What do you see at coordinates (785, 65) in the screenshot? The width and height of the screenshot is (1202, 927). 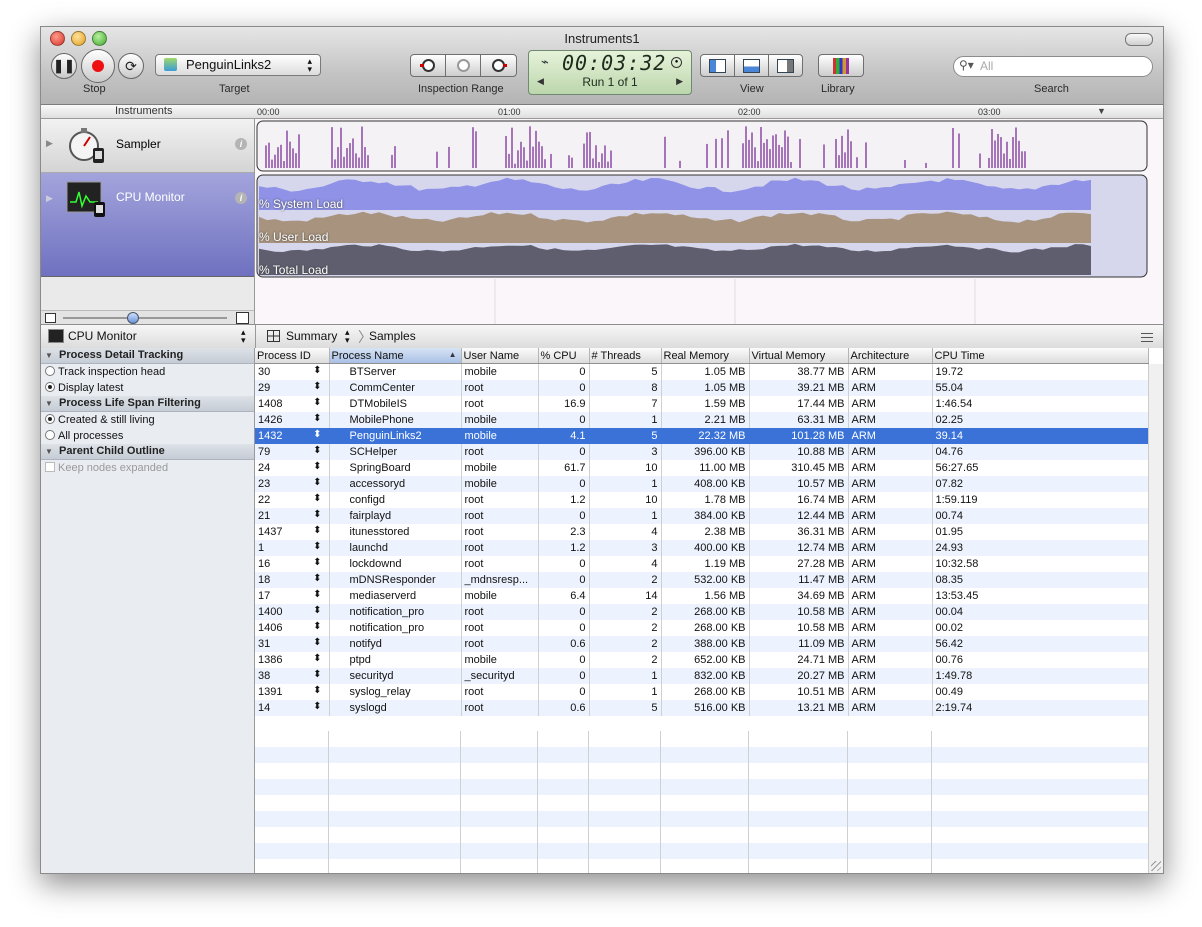 I see `view-extended-button` at bounding box center [785, 65].